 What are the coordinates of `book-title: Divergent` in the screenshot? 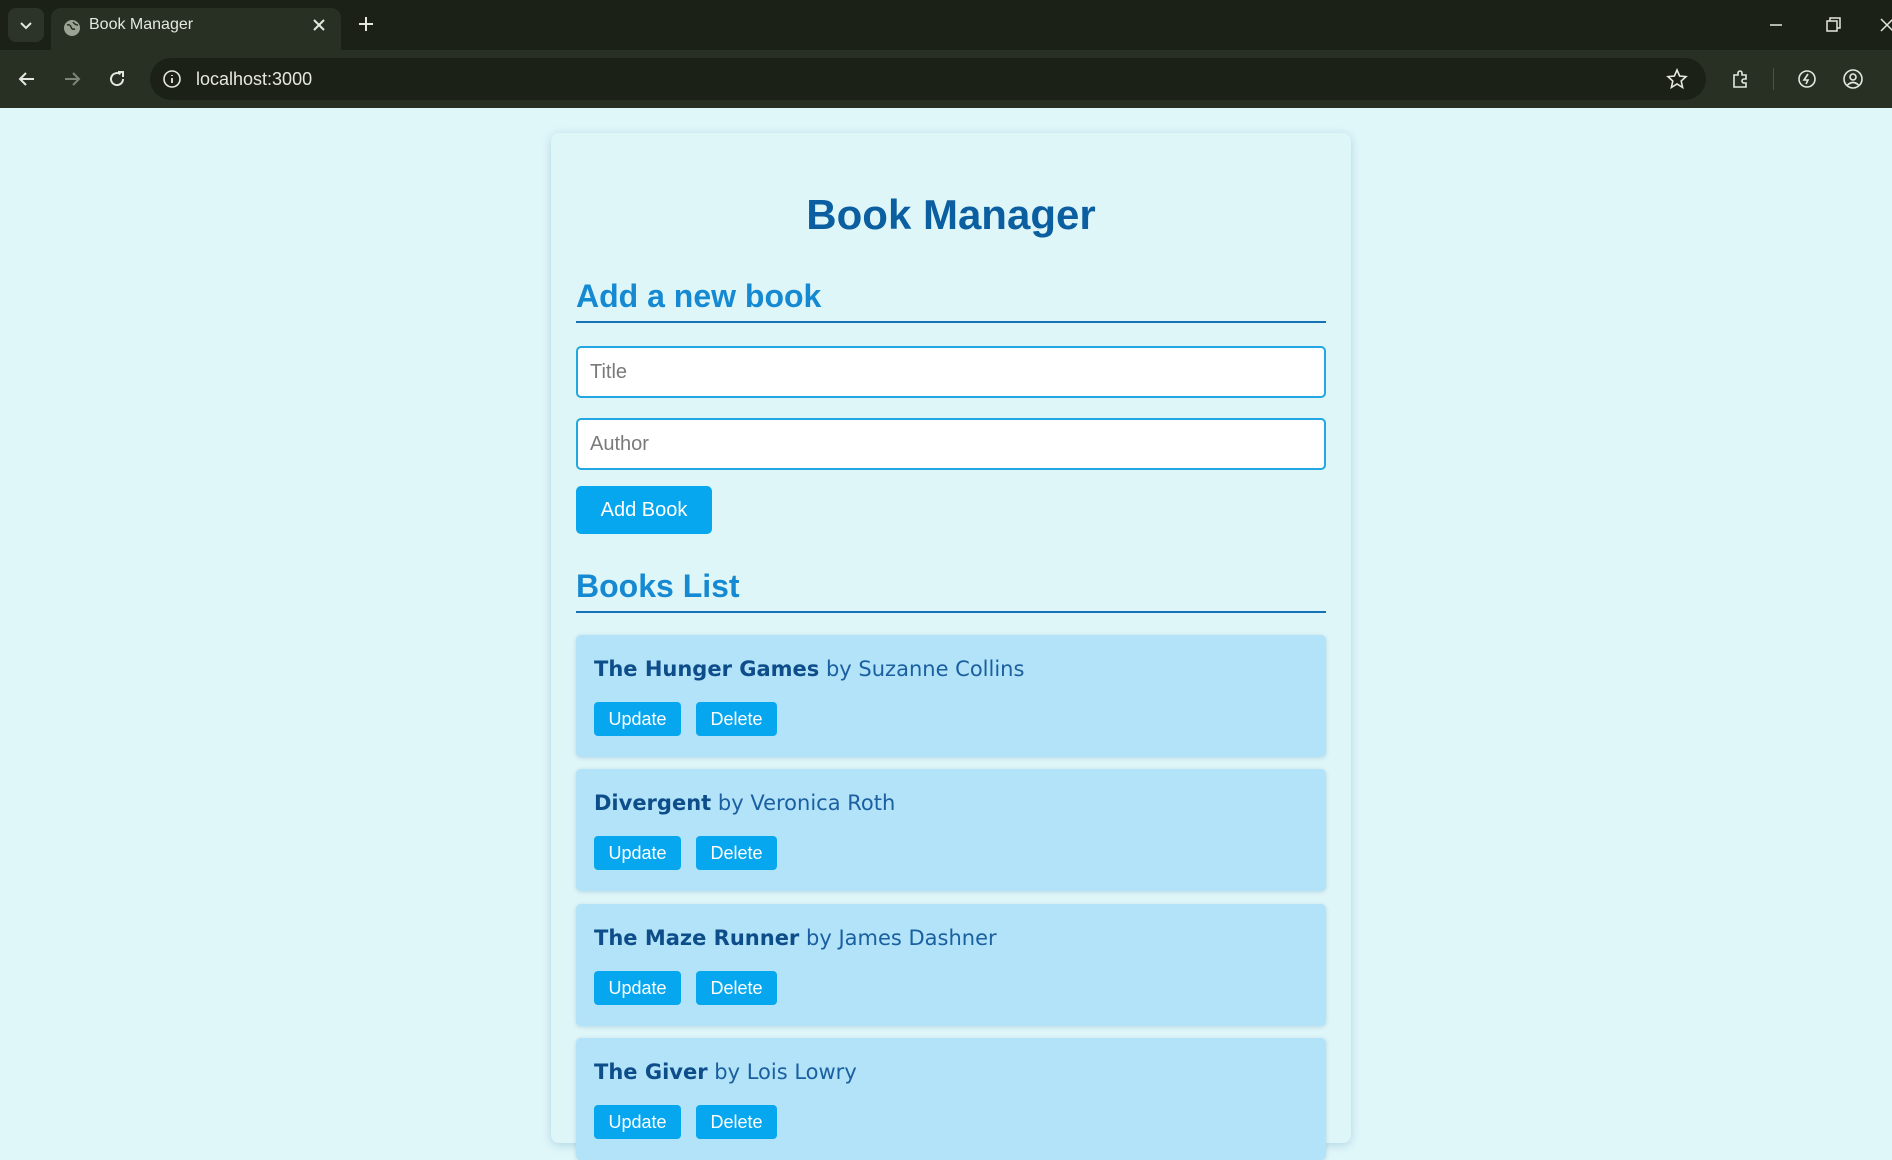 It's located at (653, 803).